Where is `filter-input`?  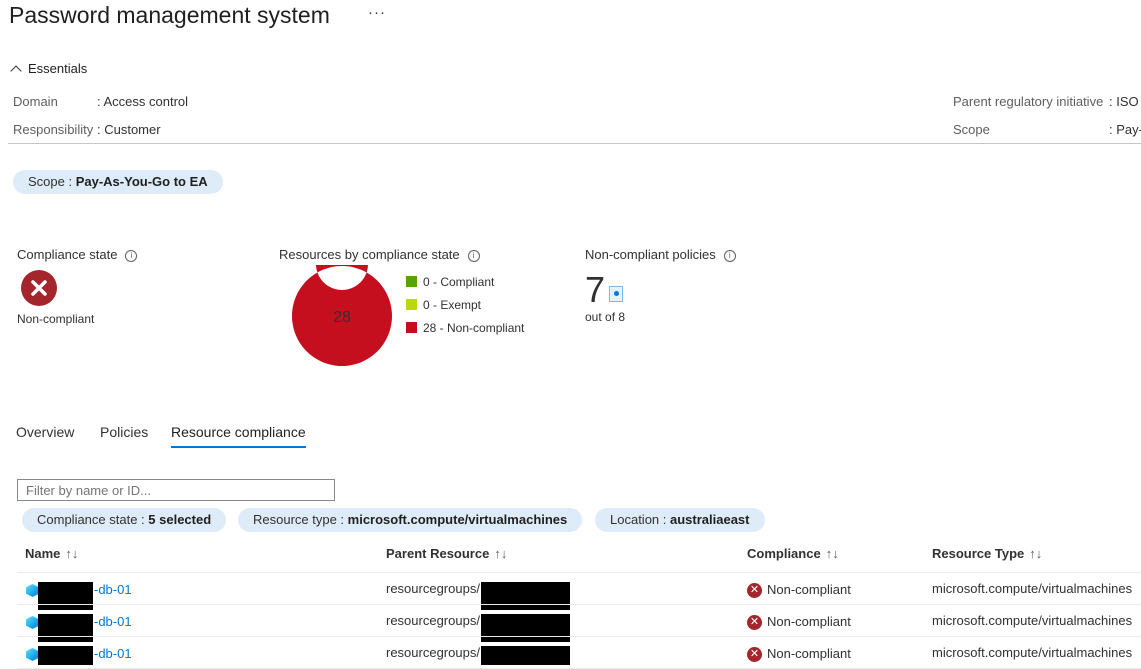
filter-input is located at coordinates (176, 490).